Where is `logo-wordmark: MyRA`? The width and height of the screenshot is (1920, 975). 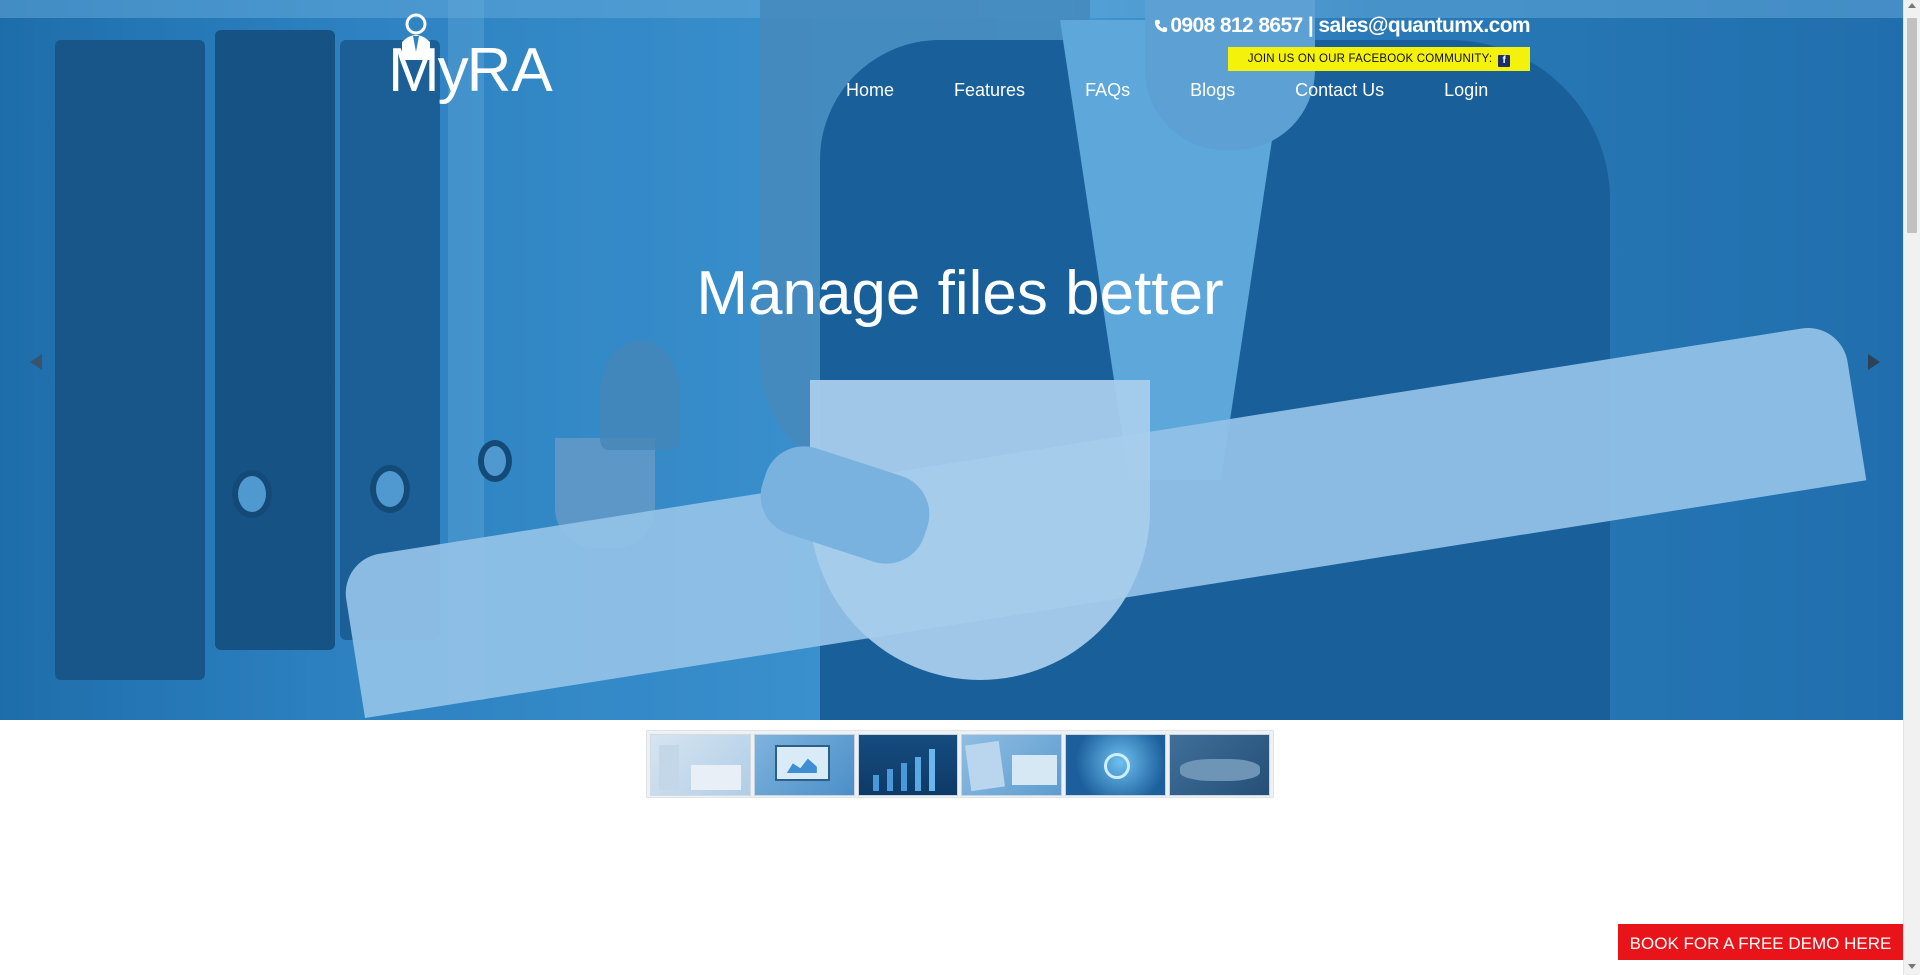 logo-wordmark: MyRA is located at coordinates (470, 71).